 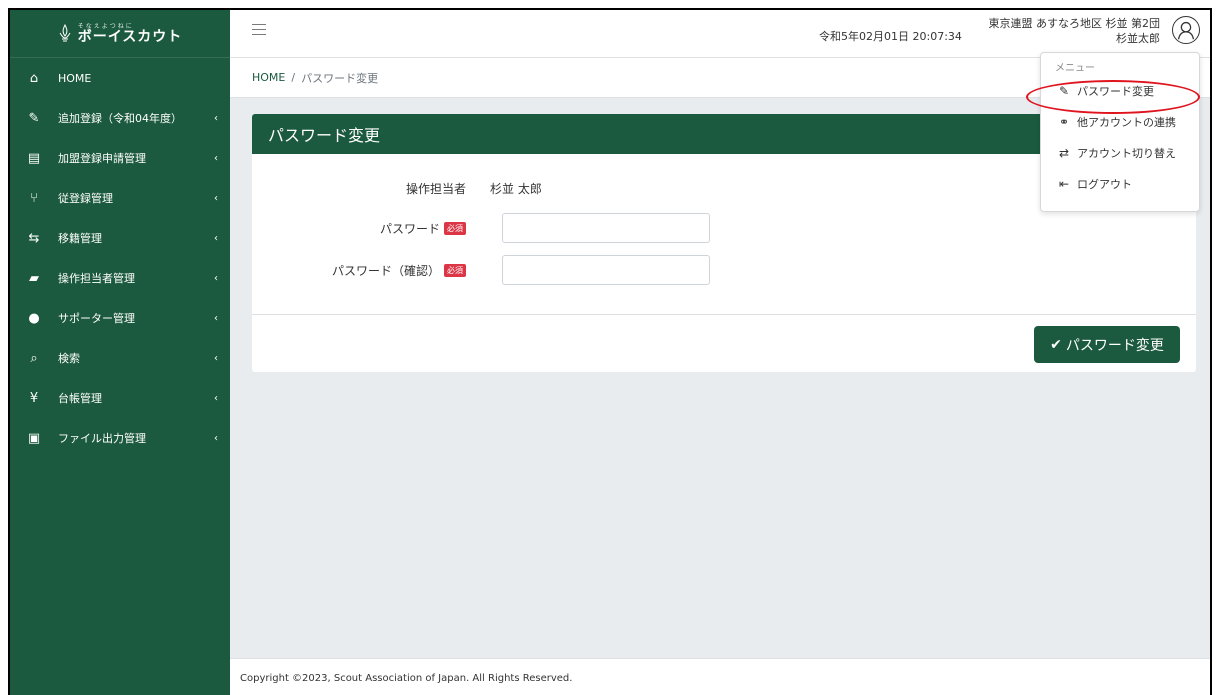 I want to click on brand-logo: そなえよつねに ボーイスカウト, so click(x=120, y=34).